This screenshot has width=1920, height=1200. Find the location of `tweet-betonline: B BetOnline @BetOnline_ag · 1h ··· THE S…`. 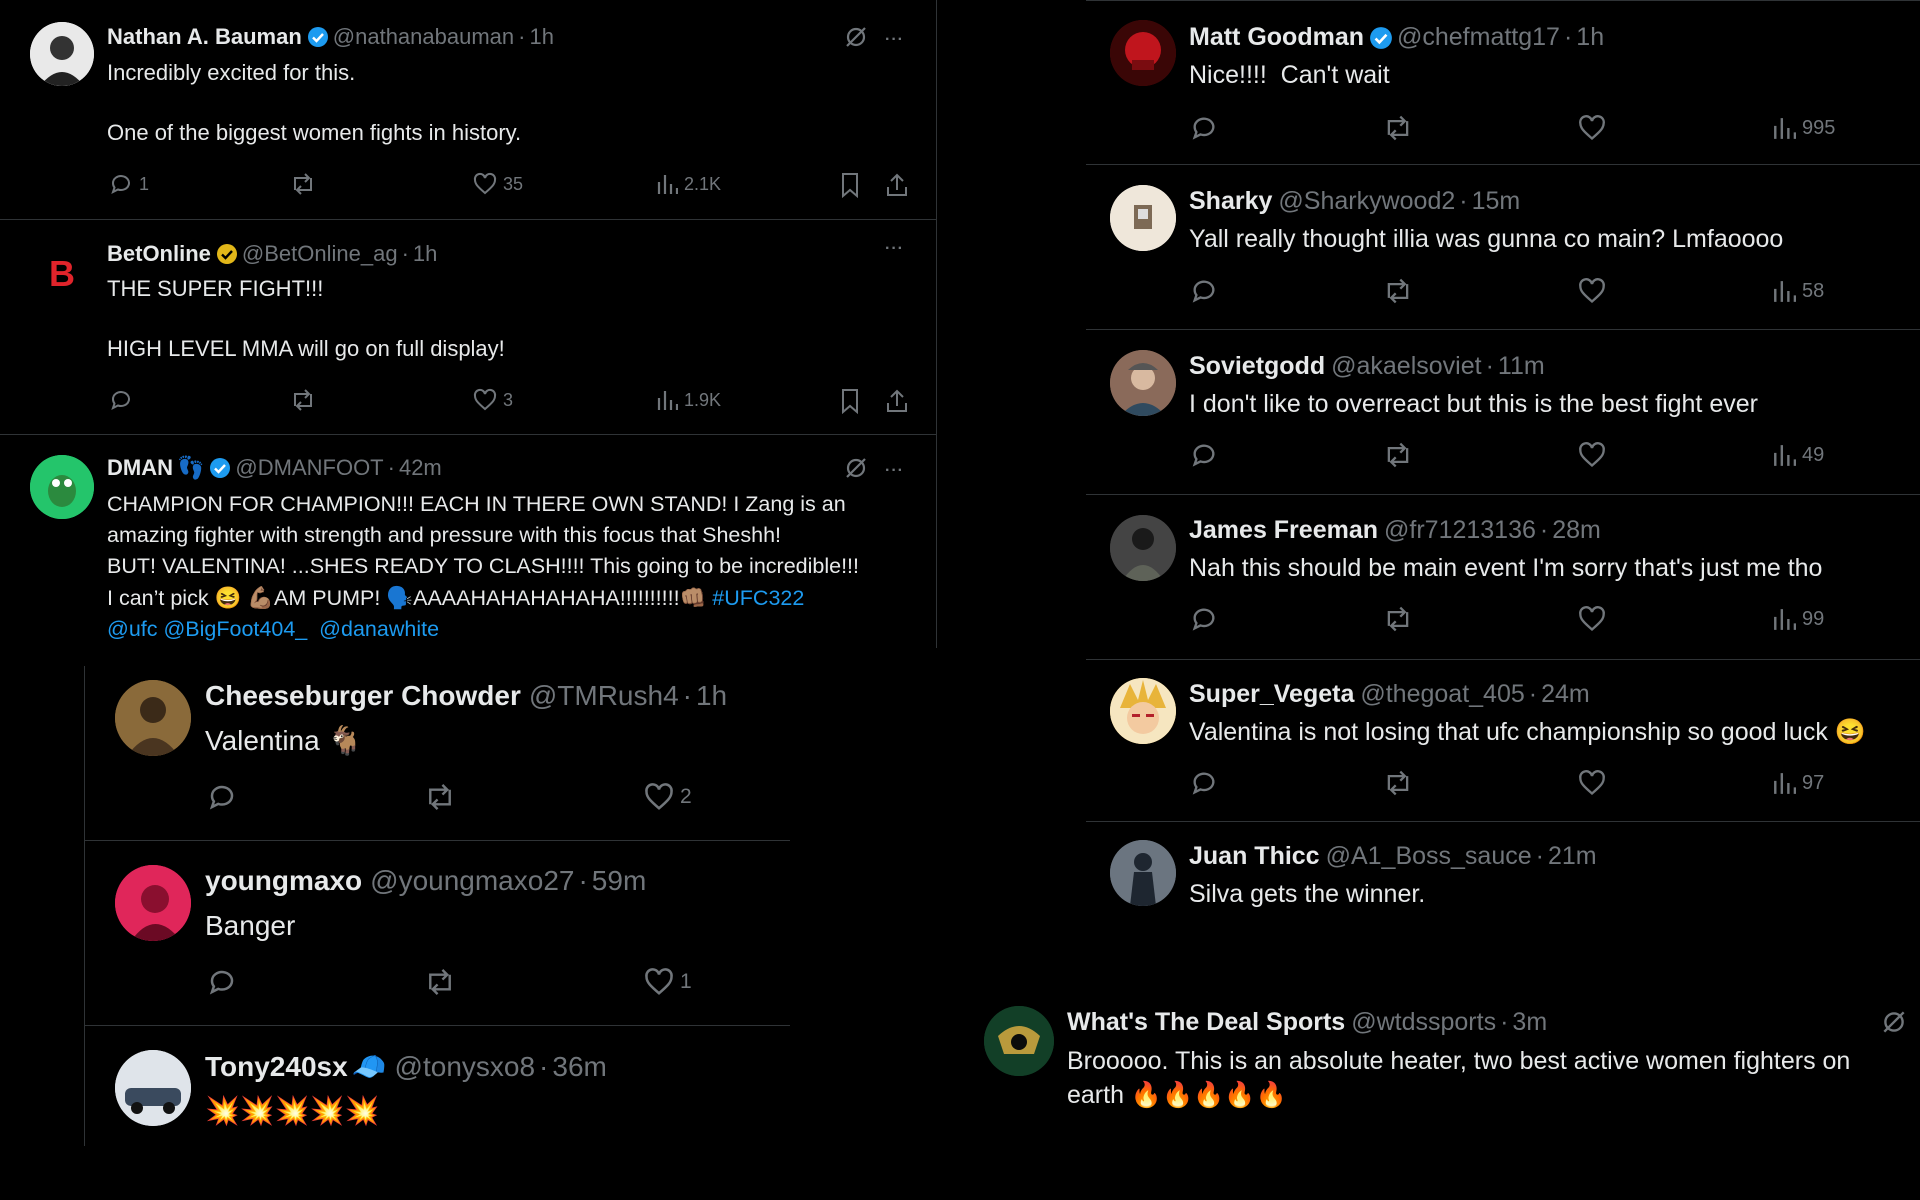

tweet-betonline: B BetOnline @BetOnline_ag · 1h ··· THE S… is located at coordinates (468, 327).